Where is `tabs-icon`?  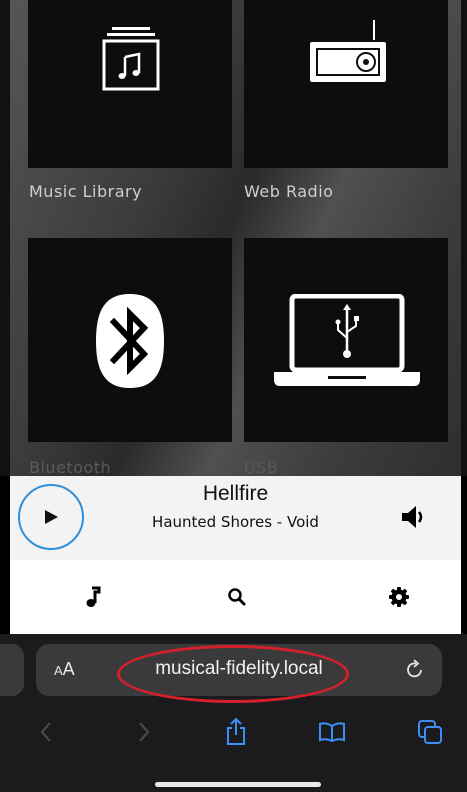 tabs-icon is located at coordinates (430, 732).